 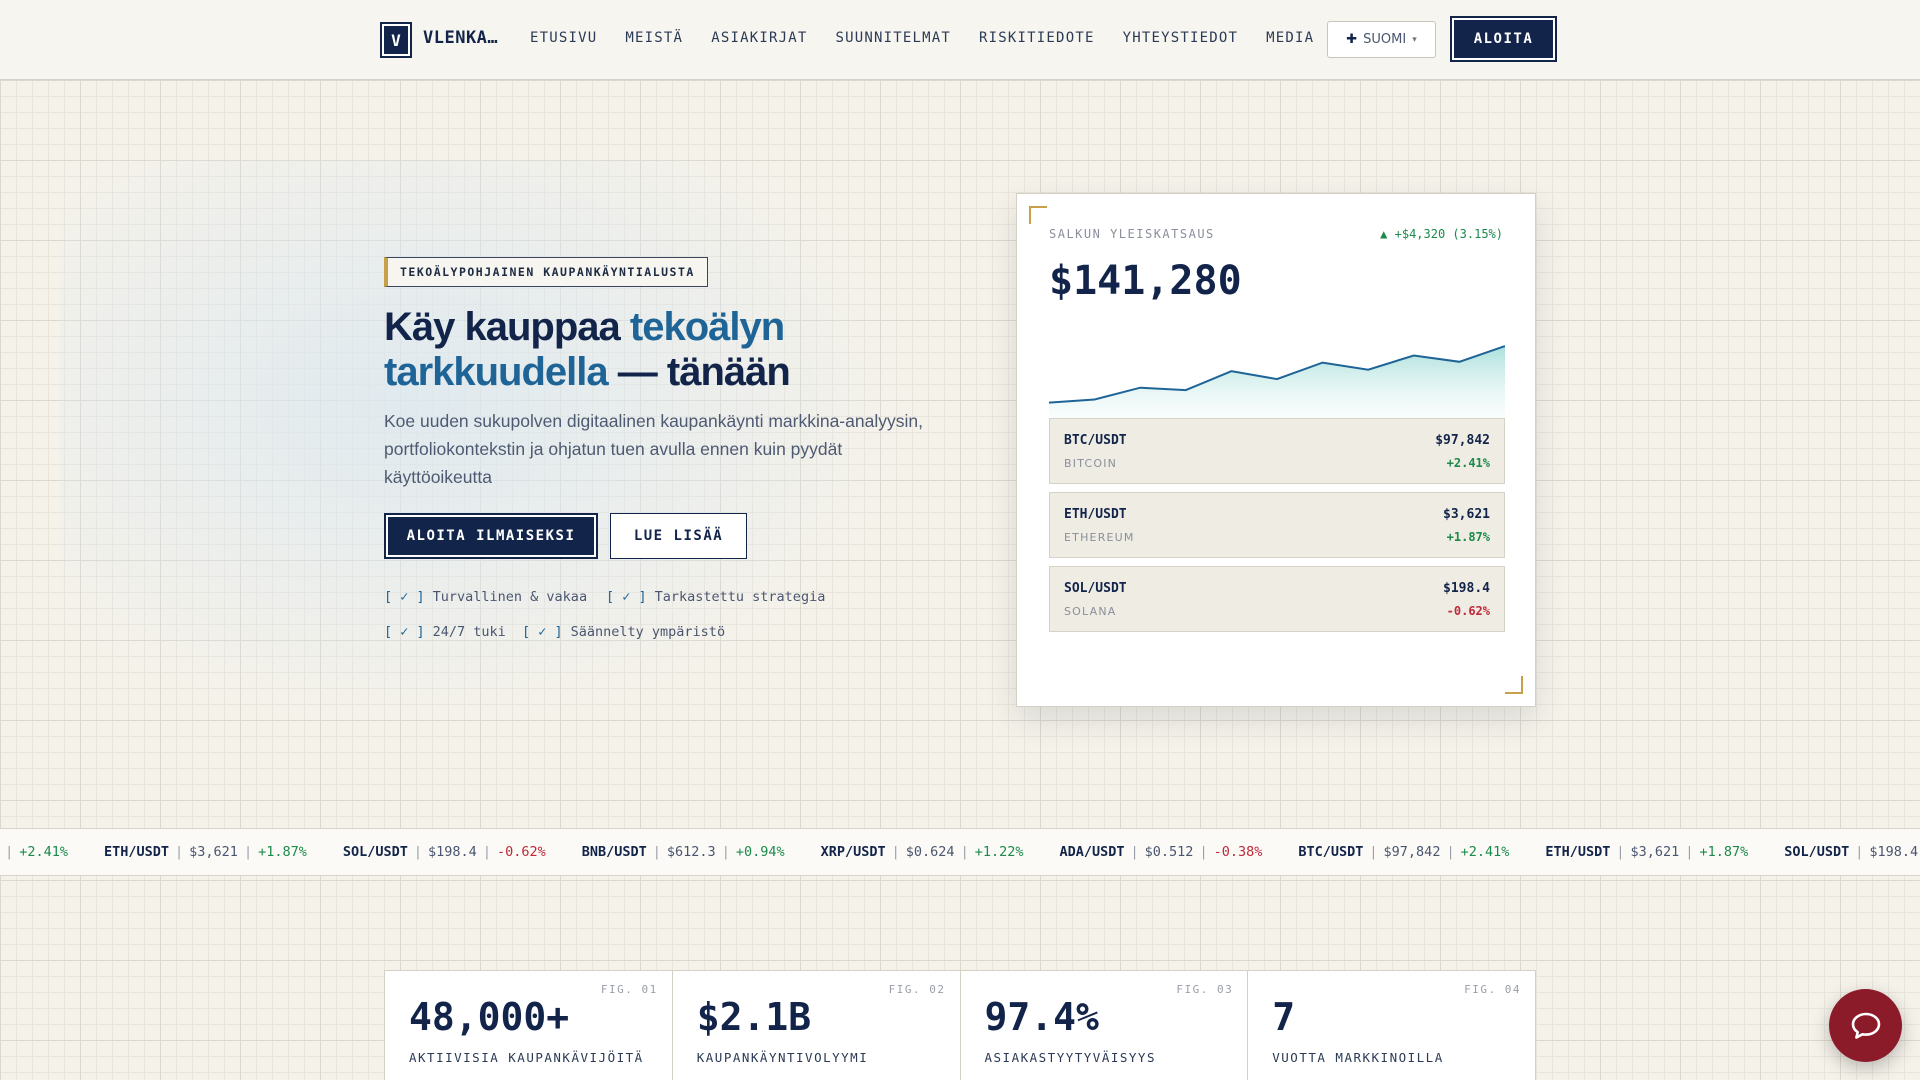 I want to click on headline-accent-2: tarkkuudella, so click(x=496, y=372).